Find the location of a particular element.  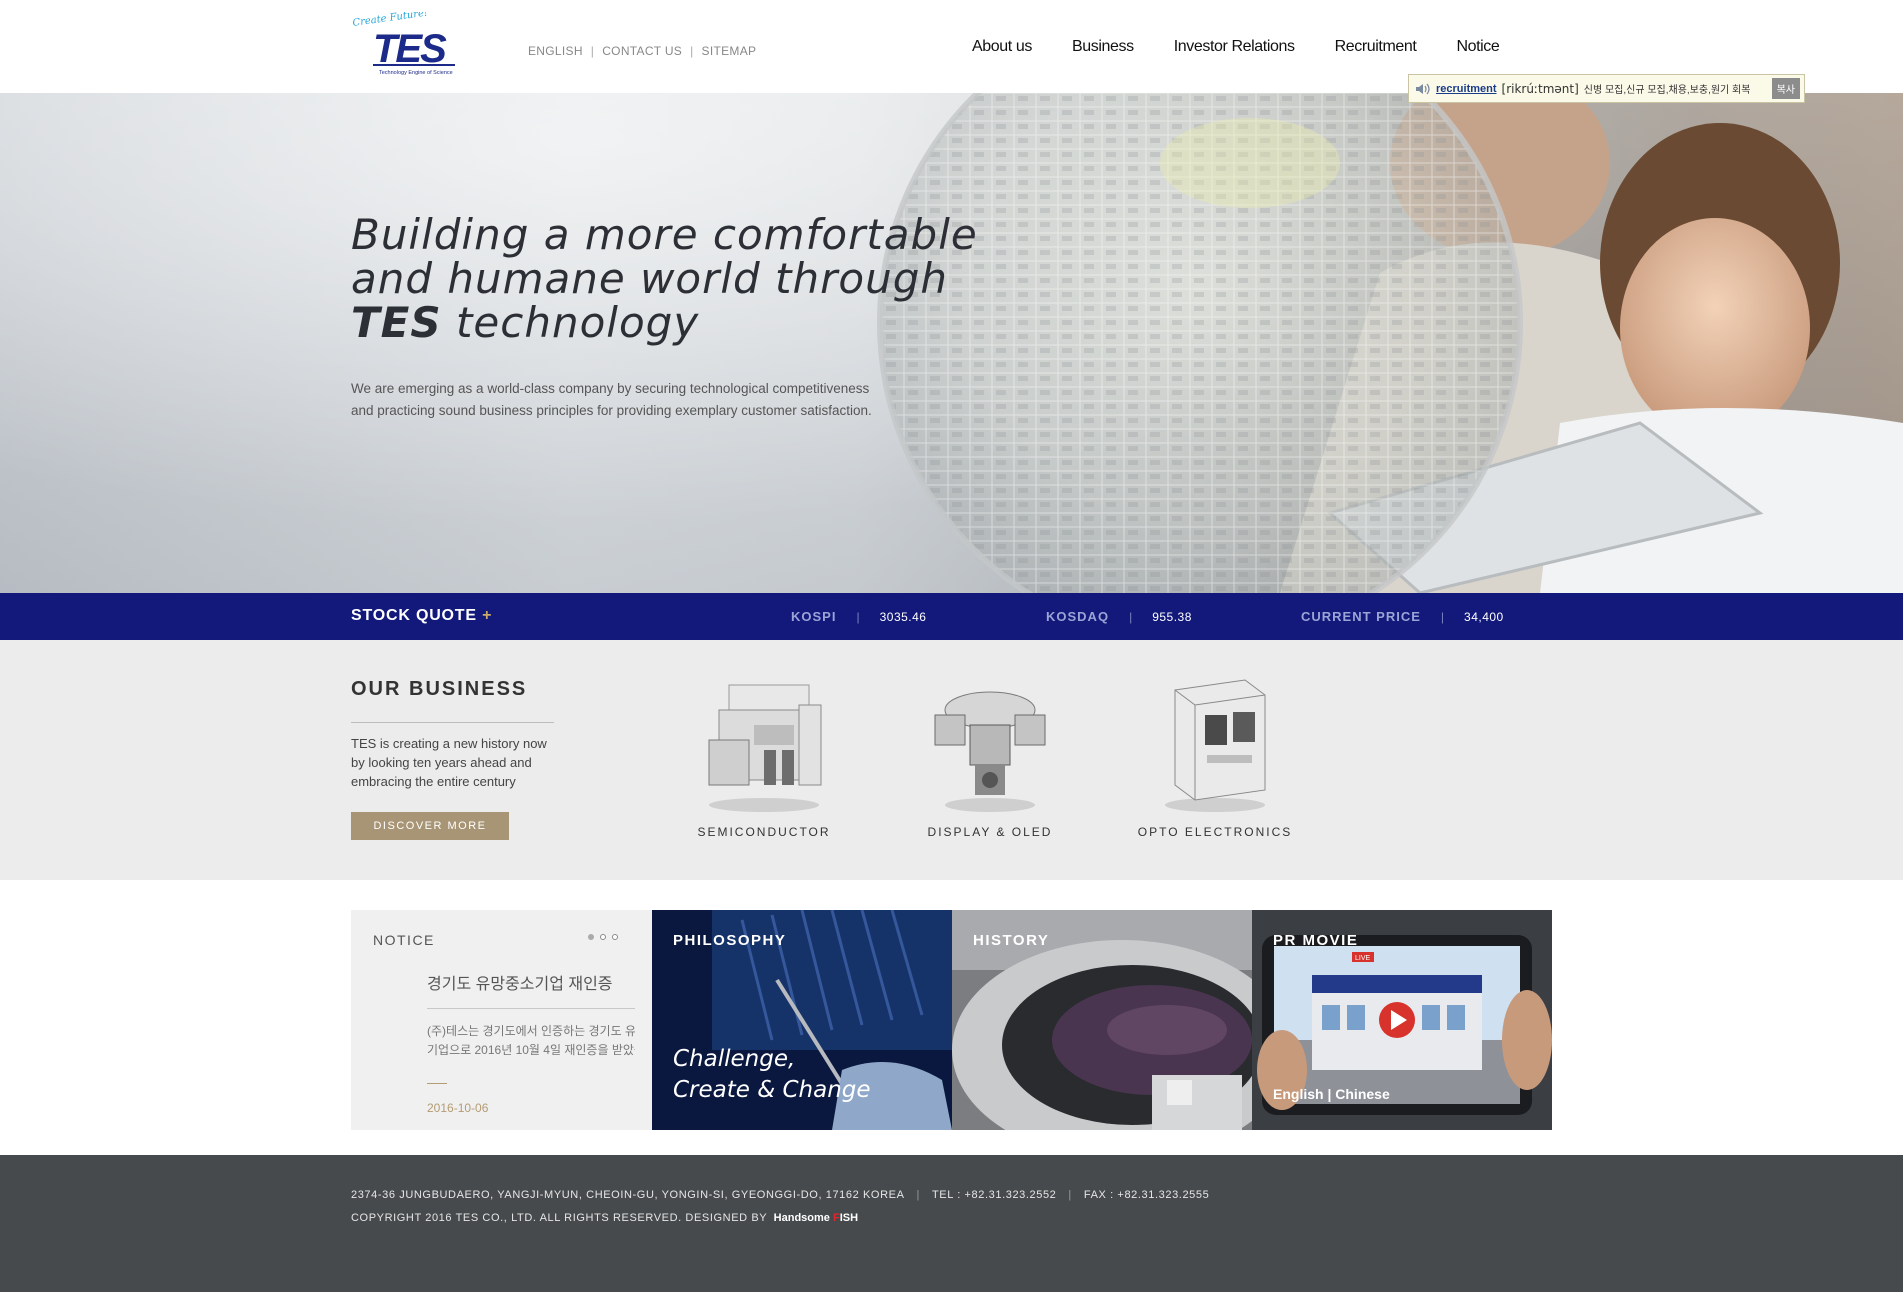

business-divider is located at coordinates (452, 722).